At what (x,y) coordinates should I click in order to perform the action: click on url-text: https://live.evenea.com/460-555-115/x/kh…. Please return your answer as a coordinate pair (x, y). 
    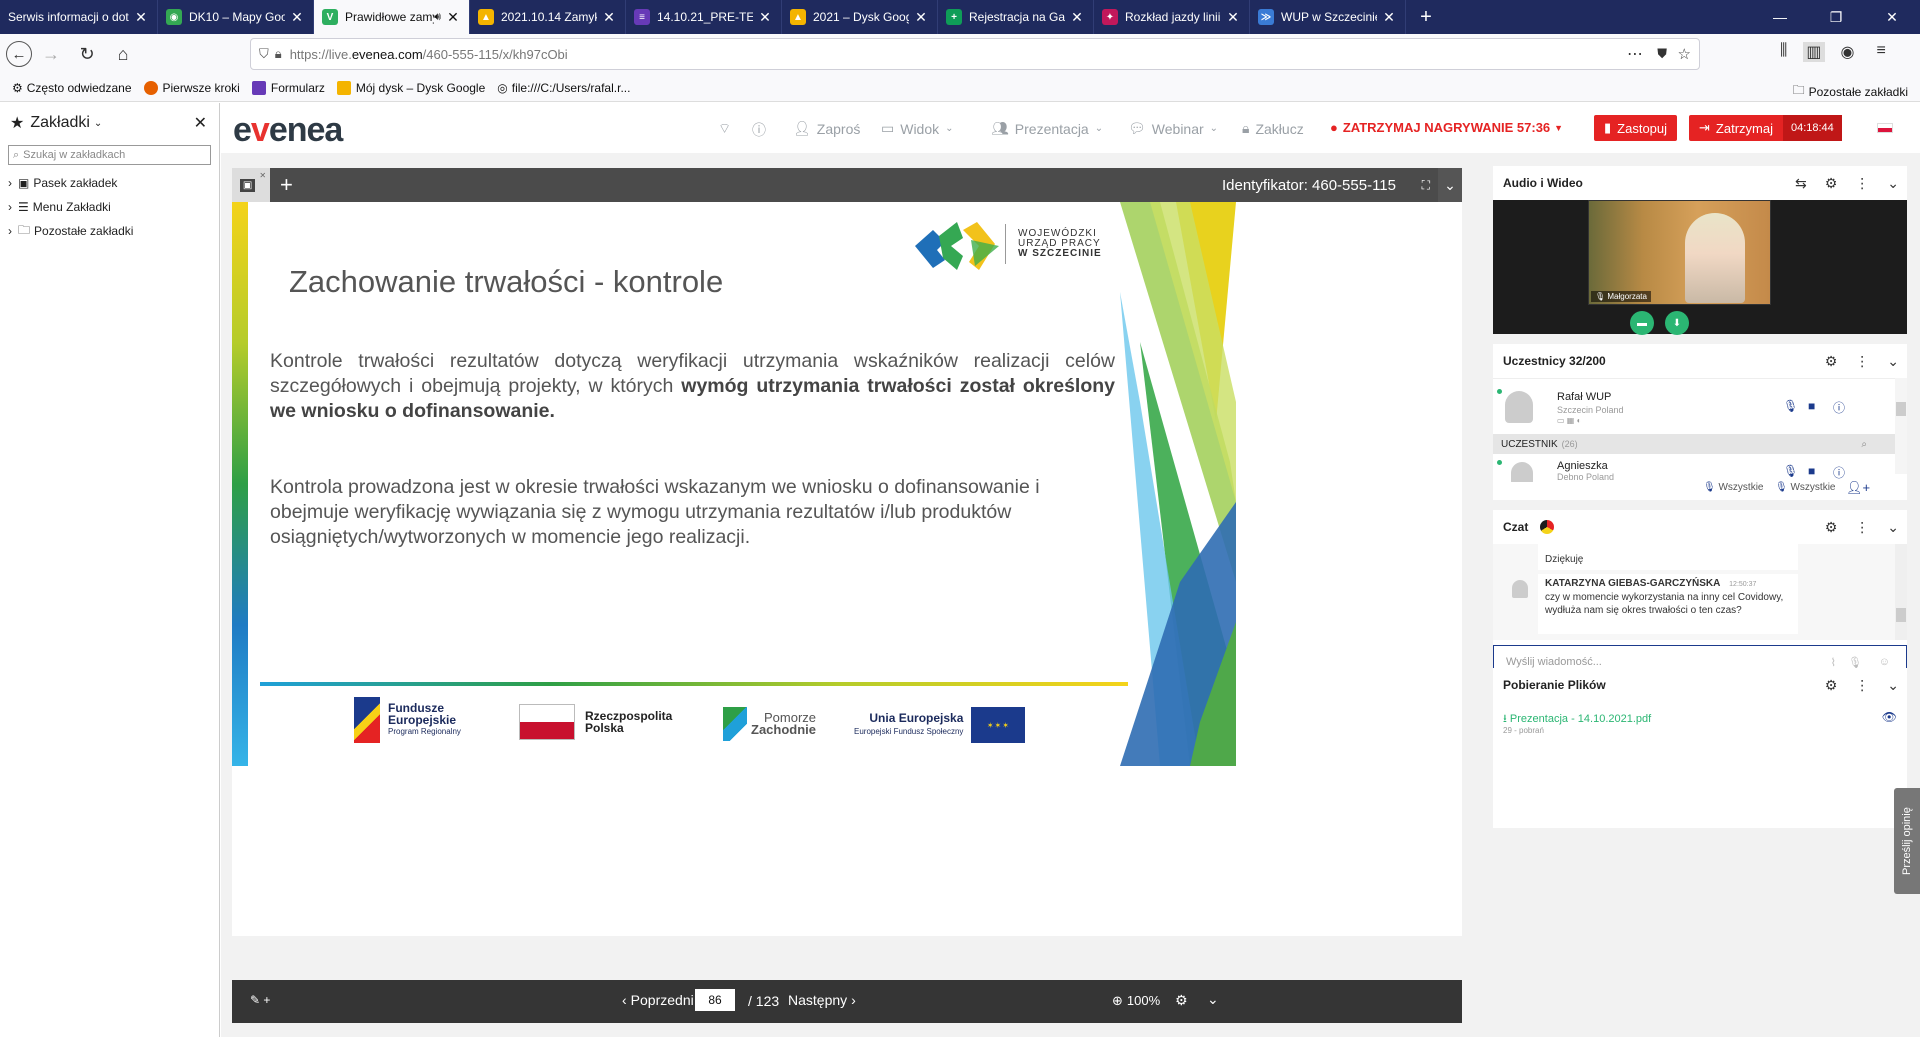
    Looking at the image, I should click on (429, 54).